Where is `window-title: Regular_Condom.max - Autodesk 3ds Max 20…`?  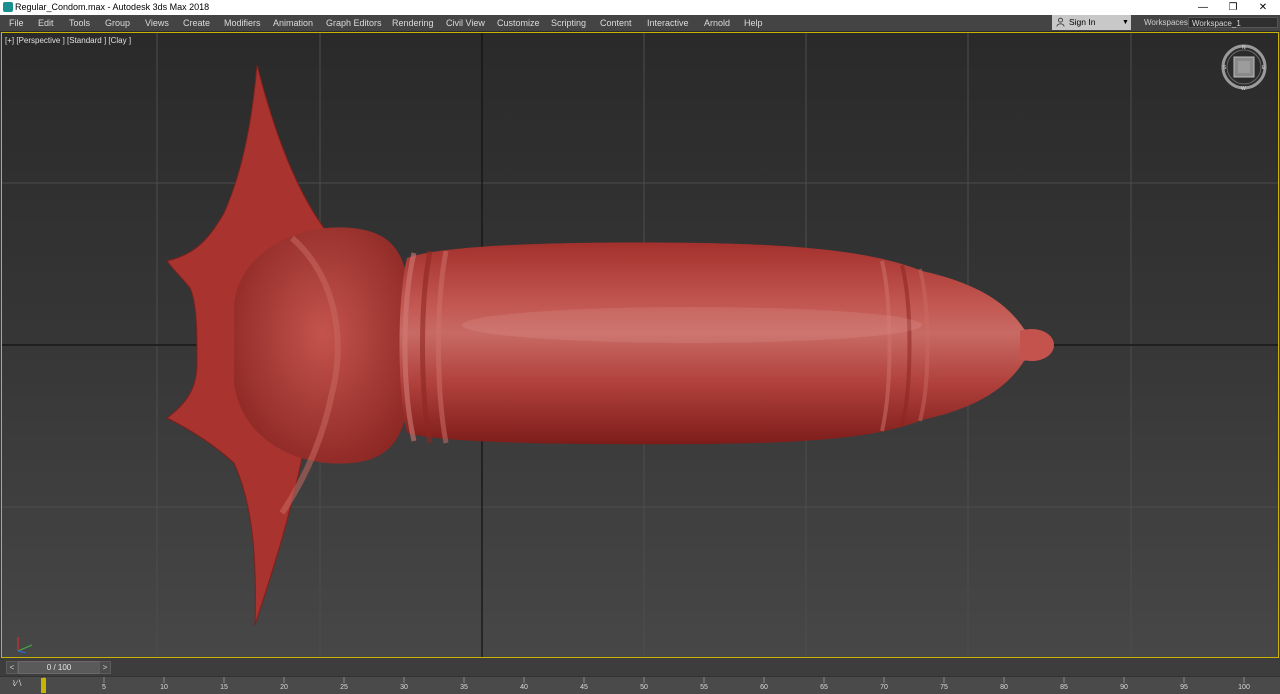 window-title: Regular_Condom.max - Autodesk 3ds Max 20… is located at coordinates (112, 7).